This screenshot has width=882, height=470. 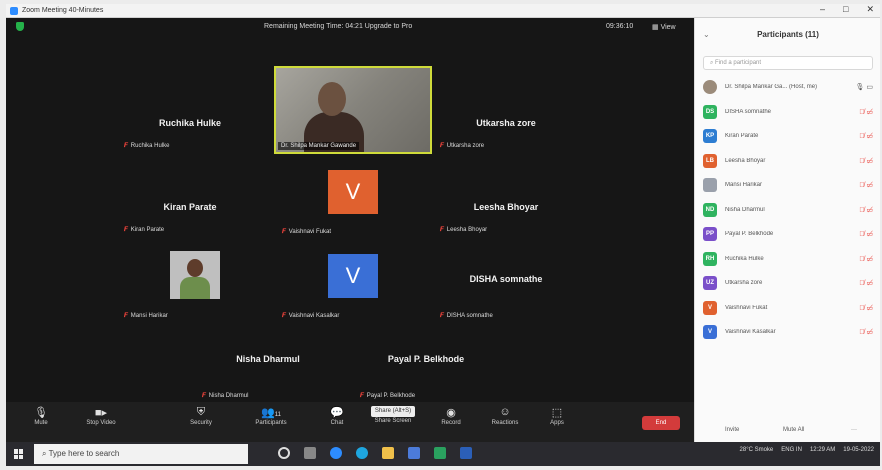 I want to click on chevron-down-icon: ⌄, so click(x=706, y=35).